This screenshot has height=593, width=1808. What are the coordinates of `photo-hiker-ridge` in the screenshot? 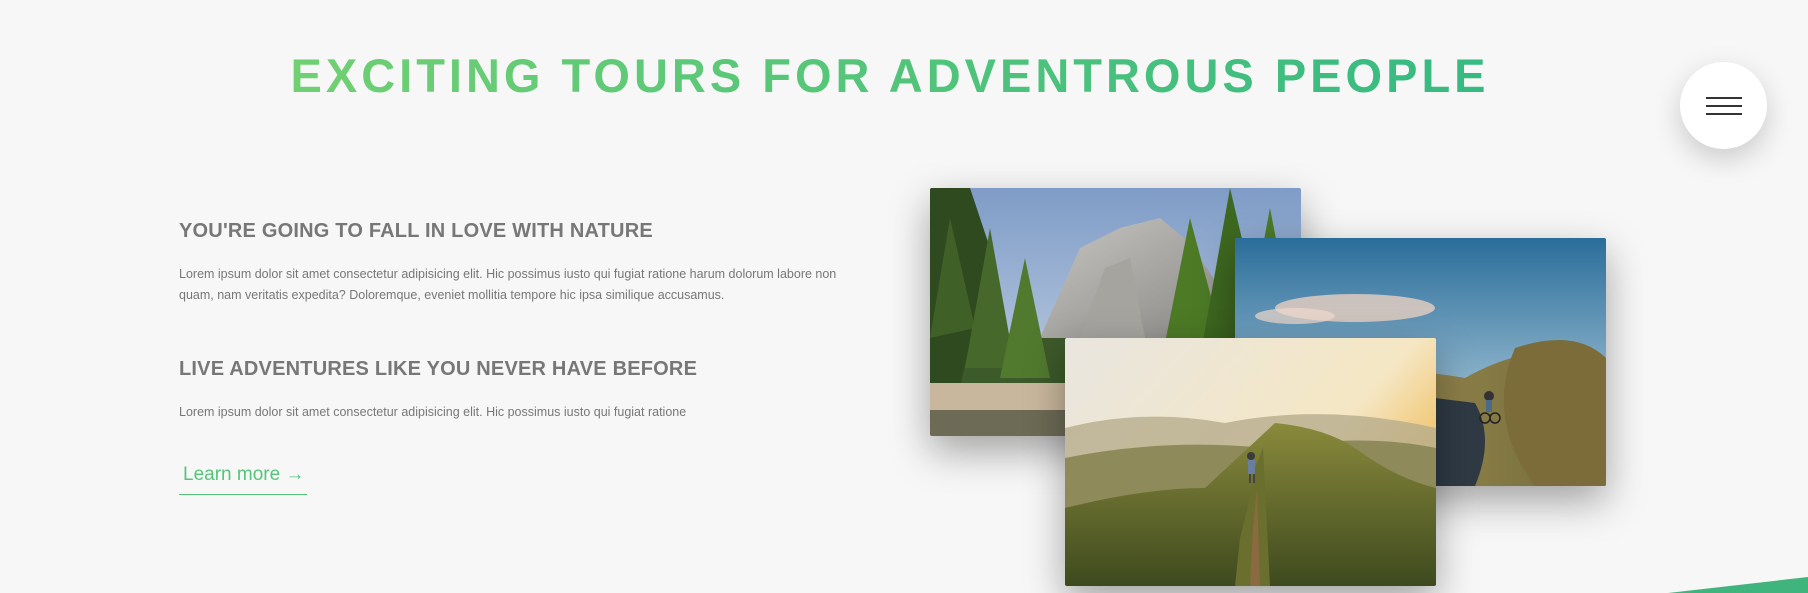 It's located at (1250, 462).